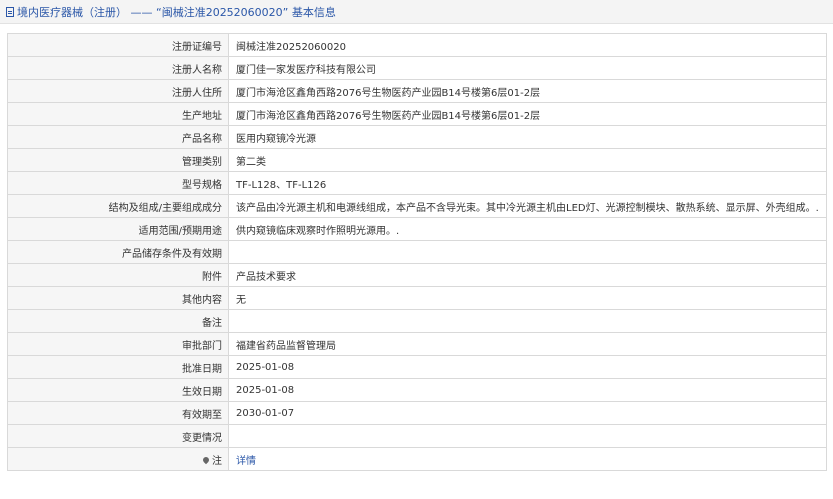 This screenshot has width=833, height=499. What do you see at coordinates (527, 413) in the screenshot?
I see `row-value: 2030-01-07` at bounding box center [527, 413].